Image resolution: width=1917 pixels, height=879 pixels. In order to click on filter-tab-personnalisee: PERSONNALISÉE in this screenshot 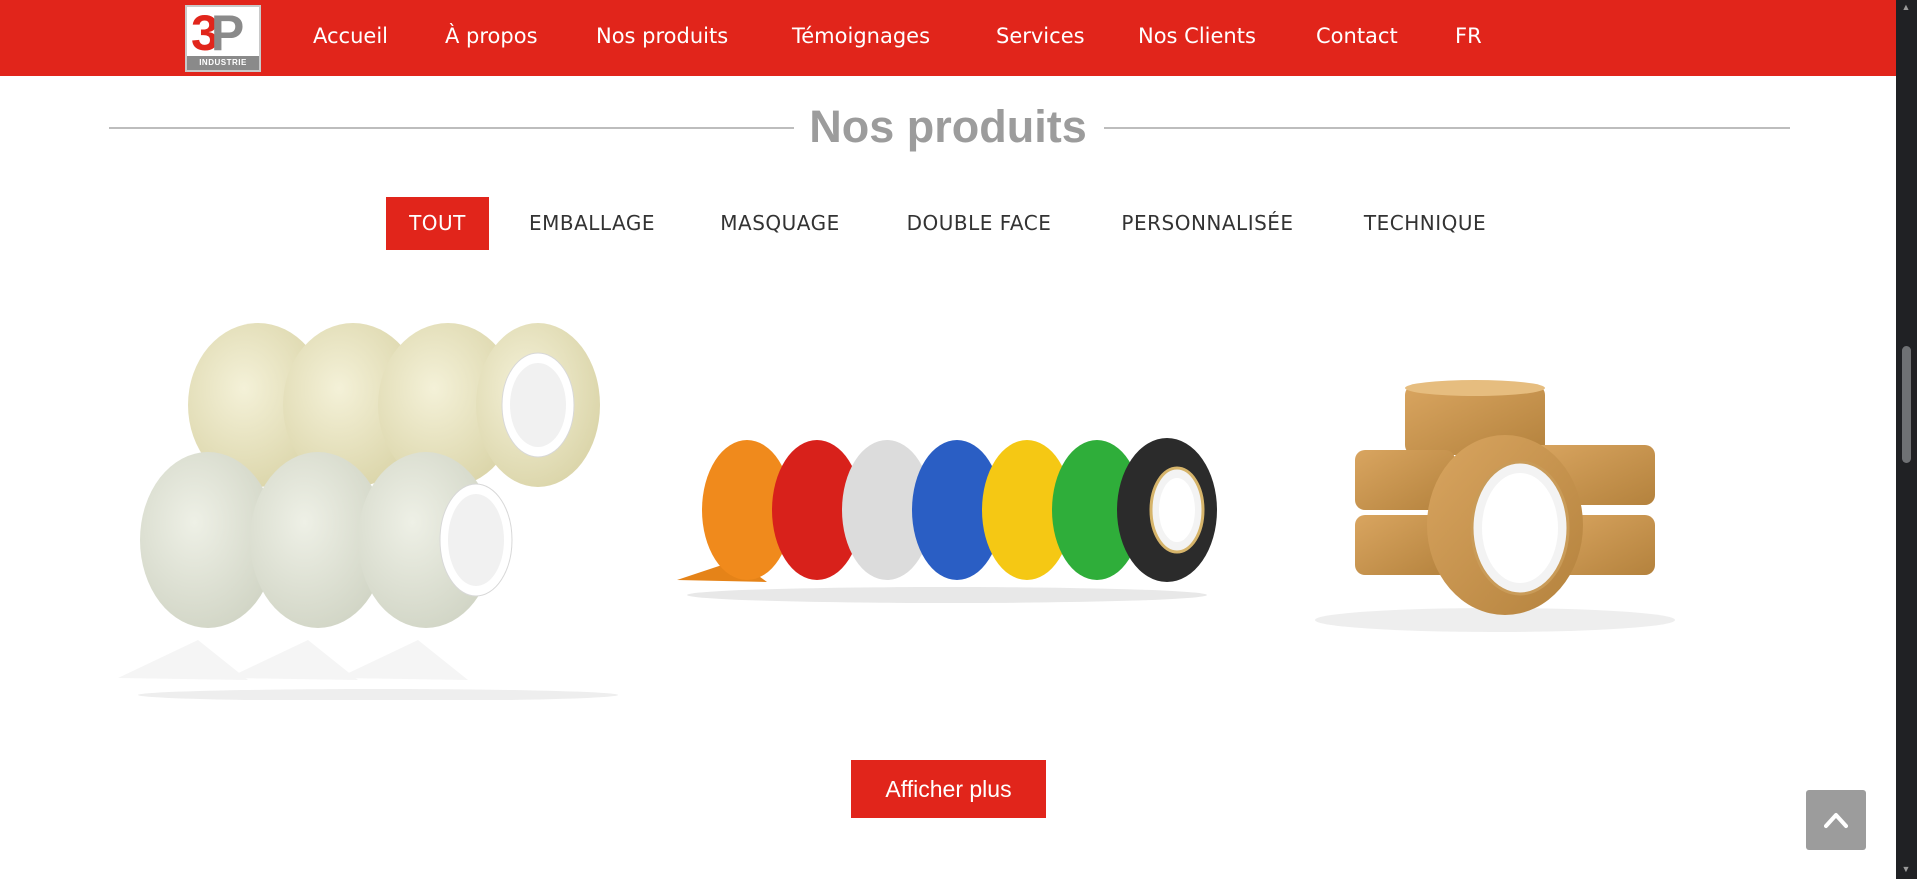, I will do `click(1207, 223)`.